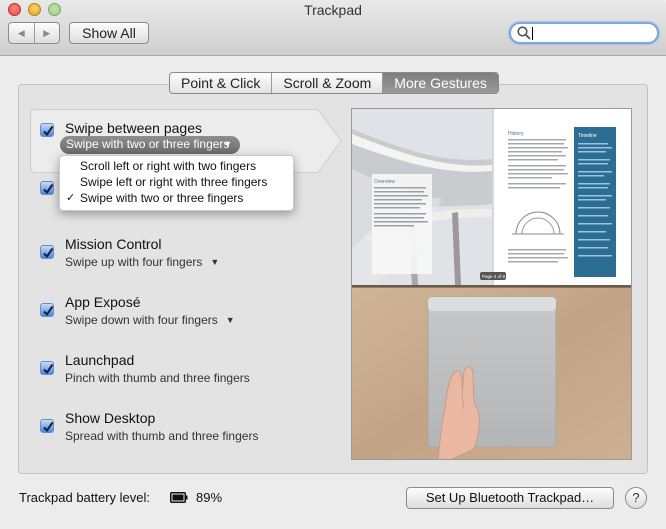  What do you see at coordinates (333, 28) in the screenshot?
I see `title-bar: Trackpad ◀ ▶ Show All` at bounding box center [333, 28].